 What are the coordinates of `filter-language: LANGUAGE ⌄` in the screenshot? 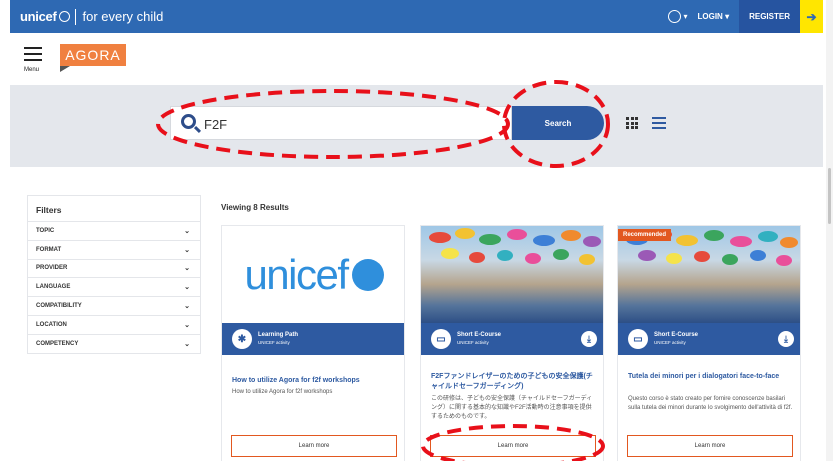 It's located at (114, 288).